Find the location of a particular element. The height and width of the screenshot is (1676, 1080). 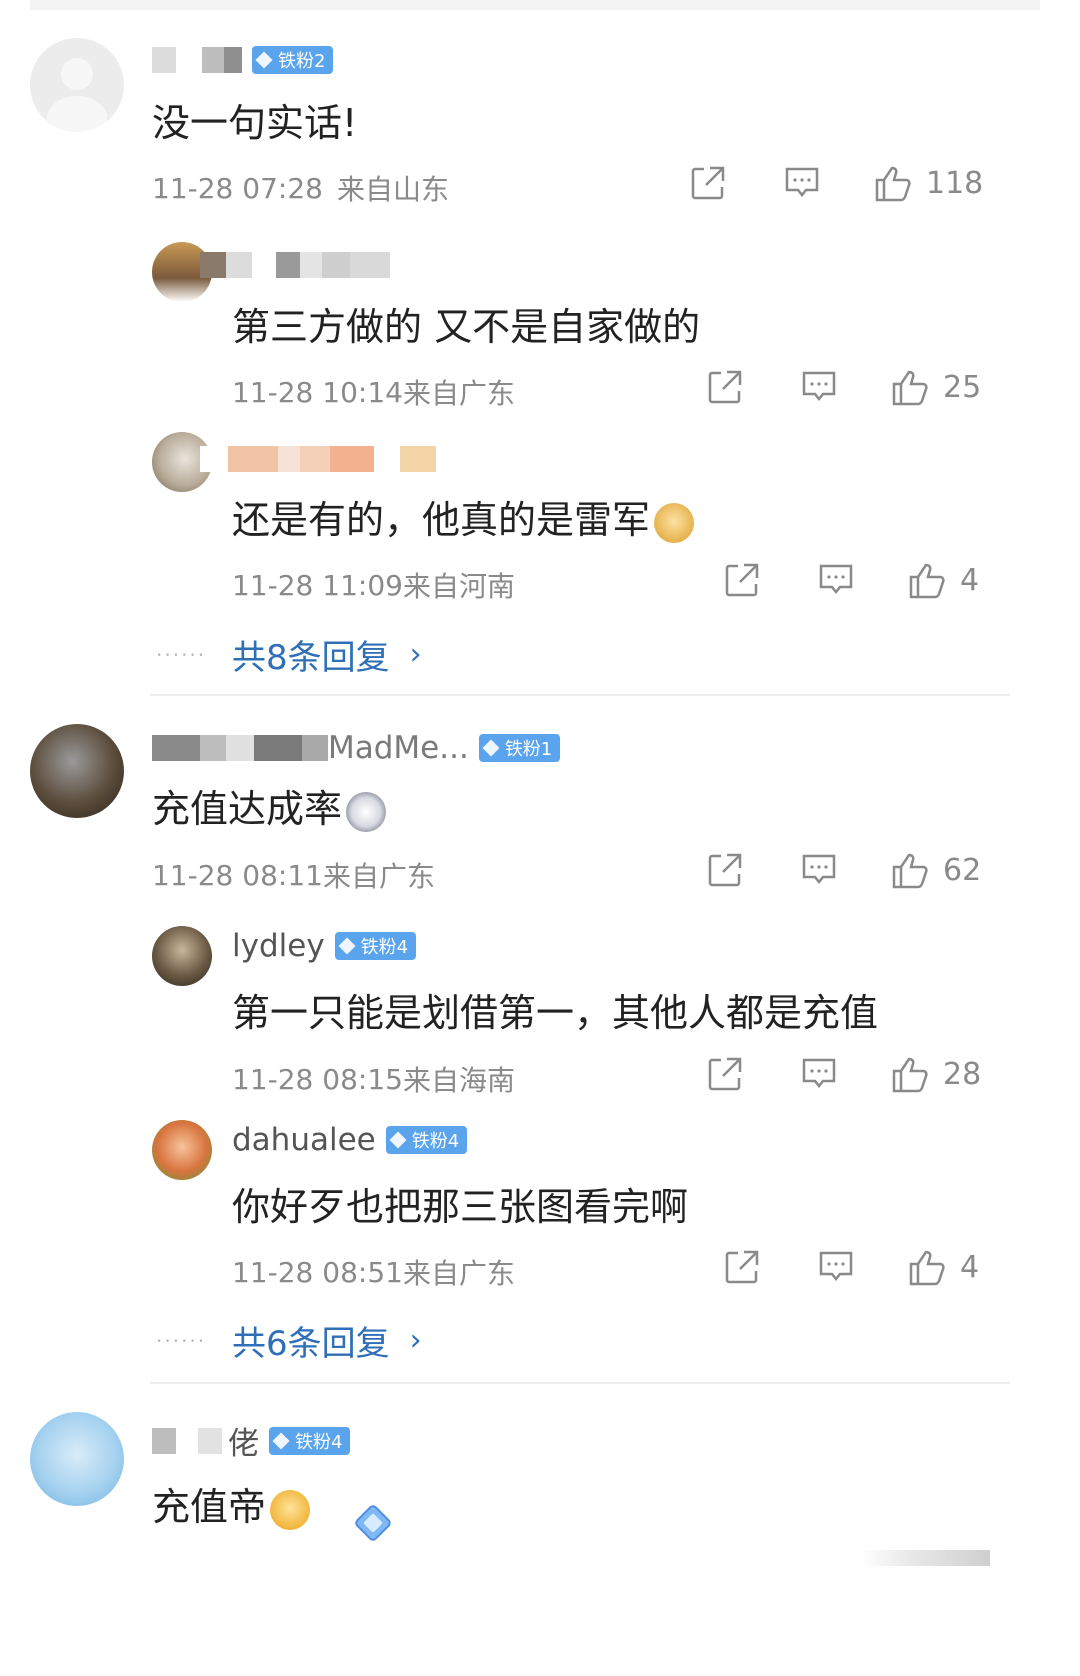

username-row: 佬 铁粉4 is located at coordinates (251, 1440).